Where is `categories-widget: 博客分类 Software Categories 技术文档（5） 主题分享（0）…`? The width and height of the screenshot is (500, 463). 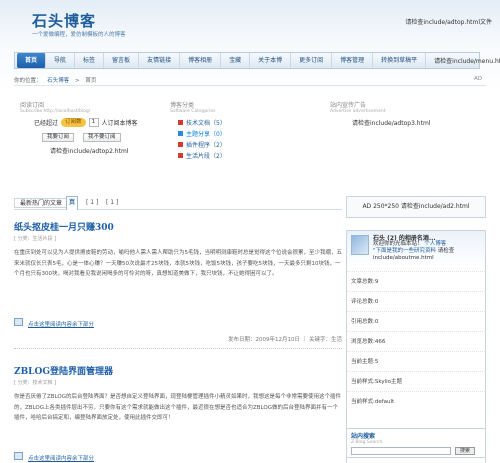 categories-widget: 博客分类 Software Categories 技术文档（5） 主题分享（0）… is located at coordinates (225, 131).